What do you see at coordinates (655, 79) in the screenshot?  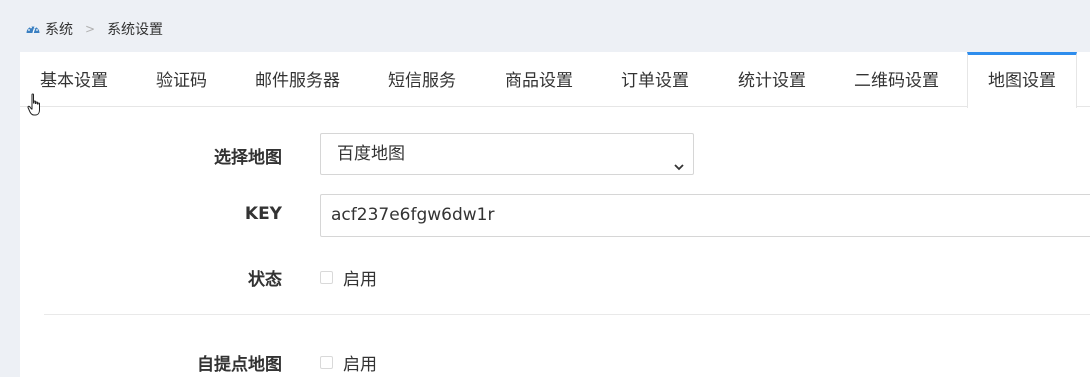 I see `tab-order-settings: 订单设置` at bounding box center [655, 79].